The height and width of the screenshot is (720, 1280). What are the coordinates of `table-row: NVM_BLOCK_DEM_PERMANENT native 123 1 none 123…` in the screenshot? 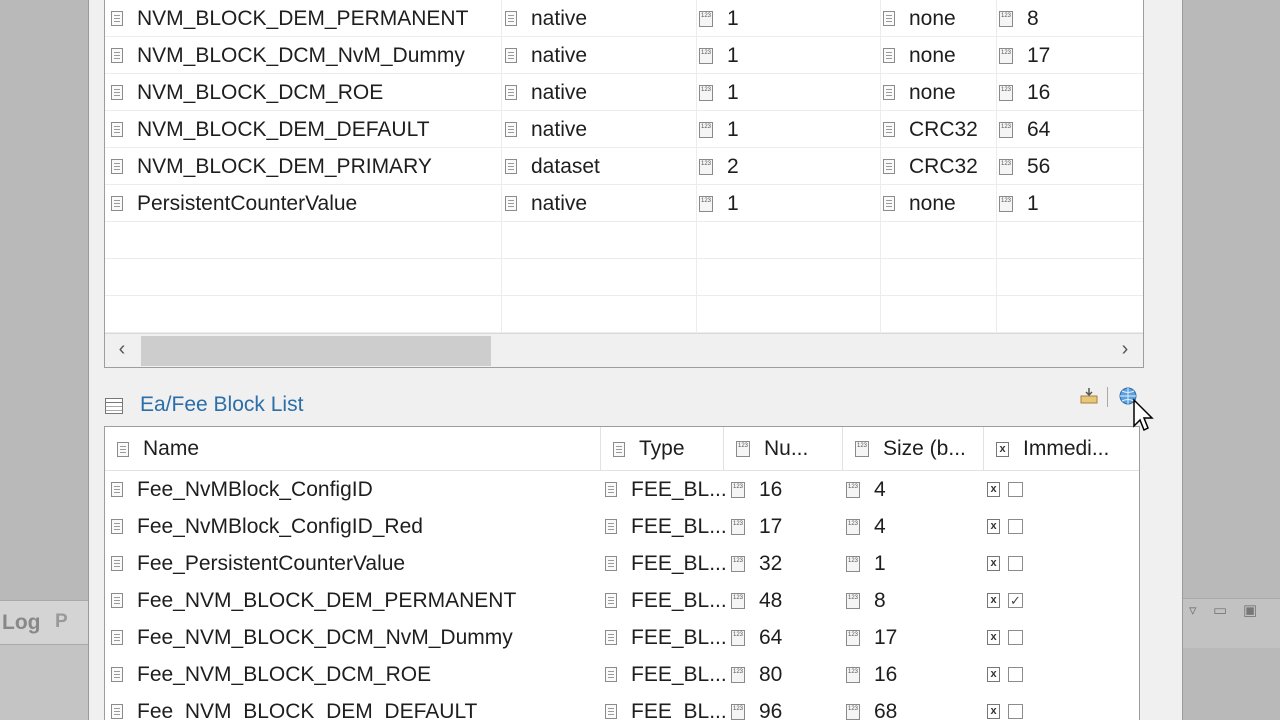 It's located at (624, 18).